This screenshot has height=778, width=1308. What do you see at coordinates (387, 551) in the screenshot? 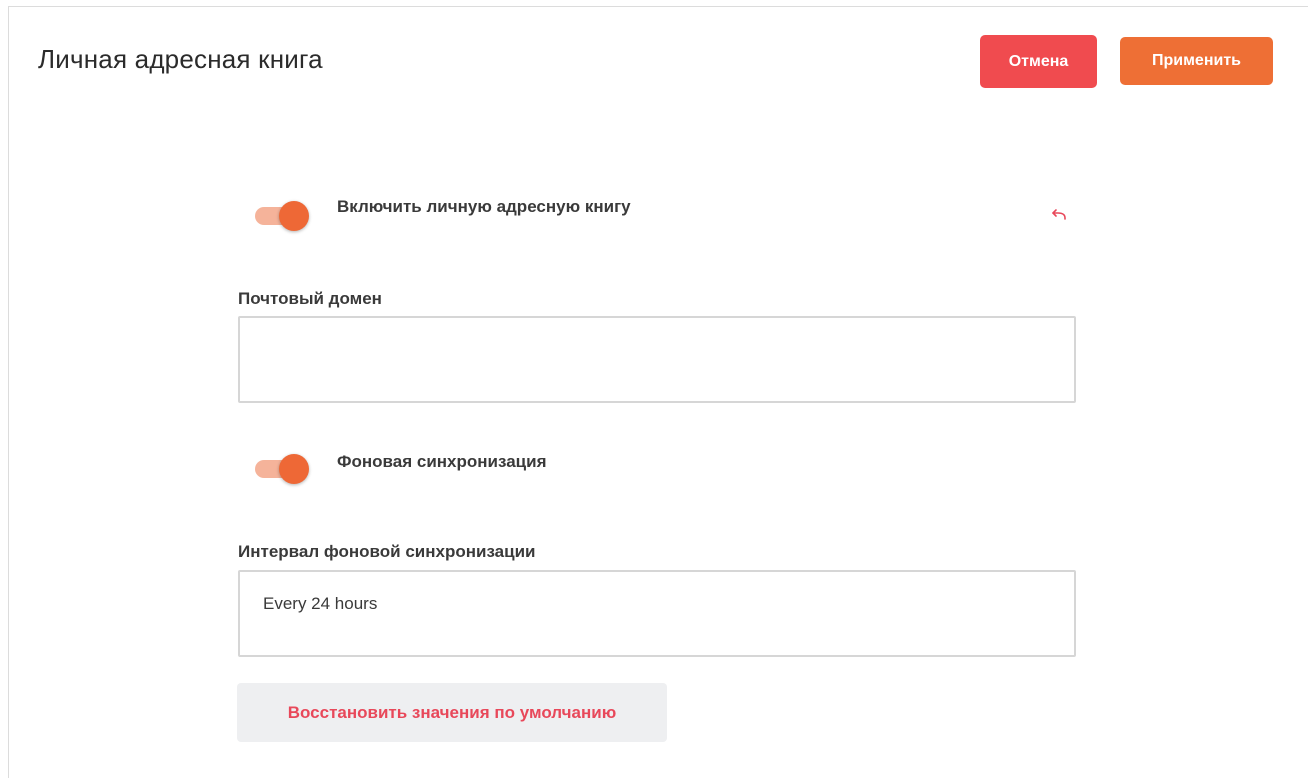
I see `sync-interval-label: Интервал фоновой синхронизации` at bounding box center [387, 551].